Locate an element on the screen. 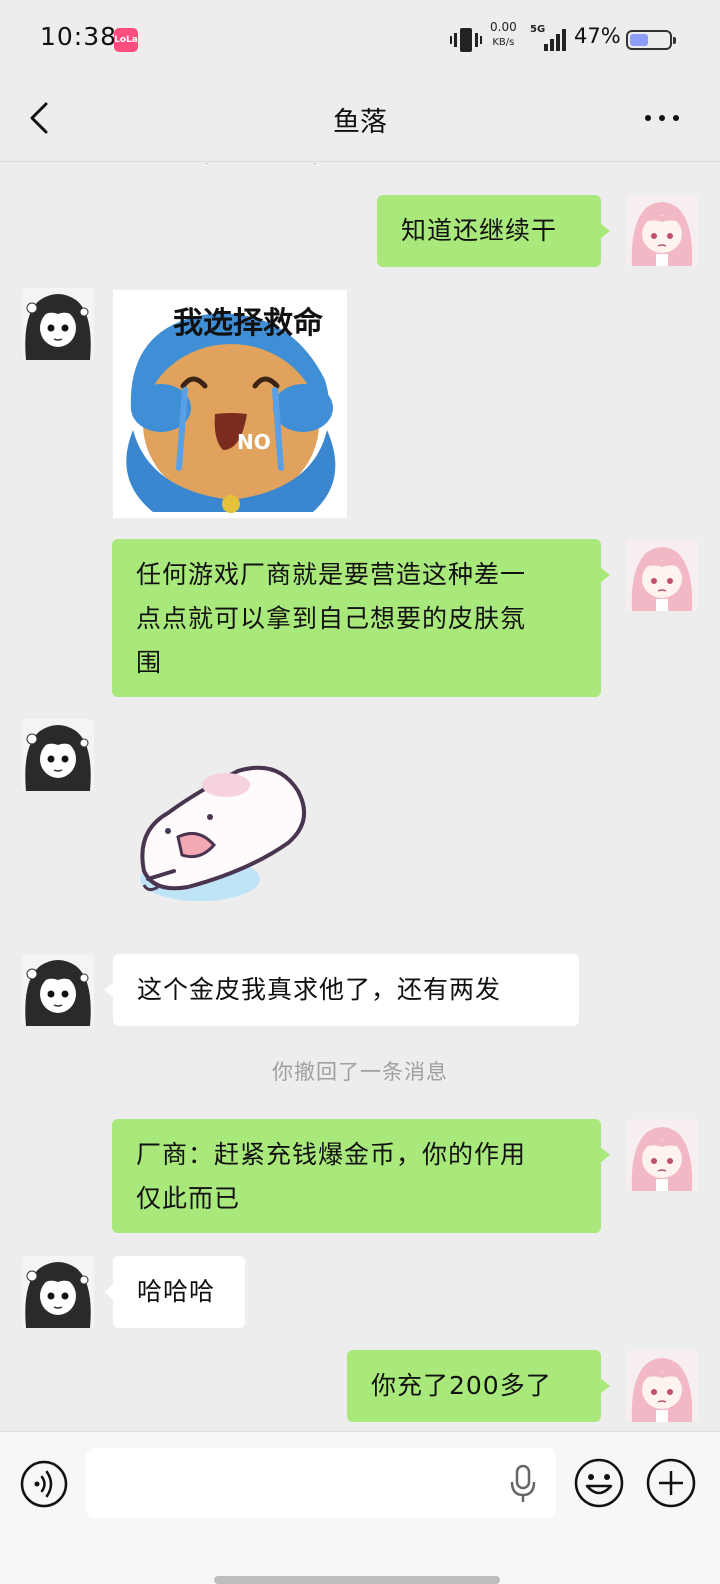 The width and height of the screenshot is (720, 1584). battery-fill is located at coordinates (639, 40).